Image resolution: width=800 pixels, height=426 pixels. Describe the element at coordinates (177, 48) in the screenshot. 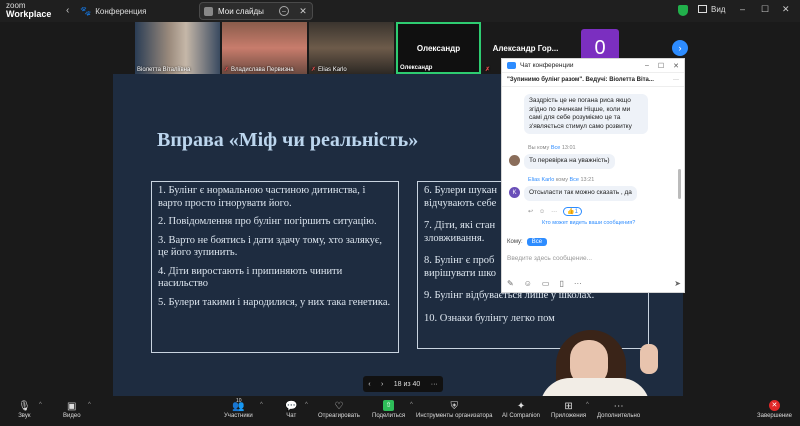

I see `participant-tile: Віолетта Віталіївна` at that location.